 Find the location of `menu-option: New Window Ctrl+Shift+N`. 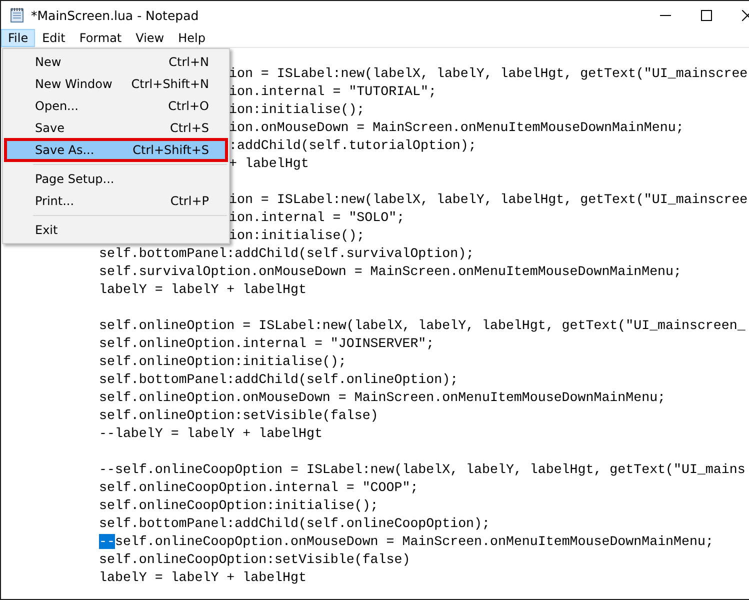

menu-option: New Window Ctrl+Shift+N is located at coordinates (116, 84).